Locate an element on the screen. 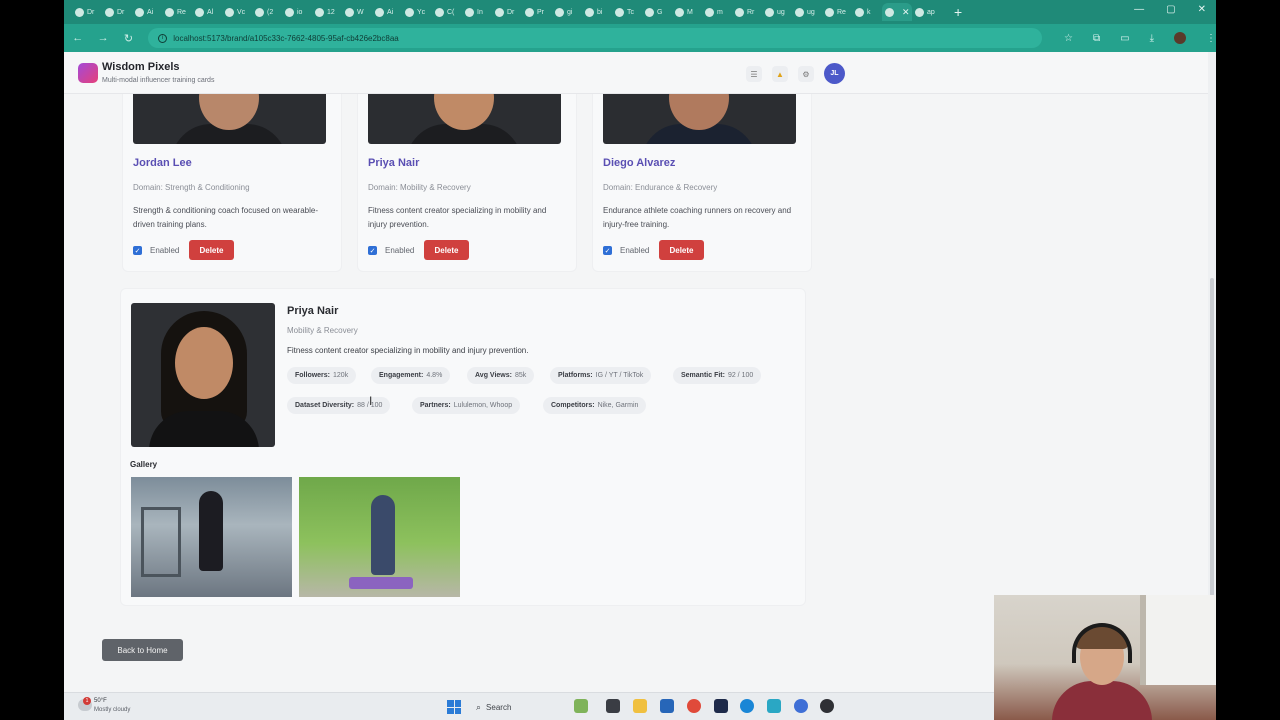 This screenshot has width=1280, height=720. influencer-name: Jordan Lee is located at coordinates (162, 163).